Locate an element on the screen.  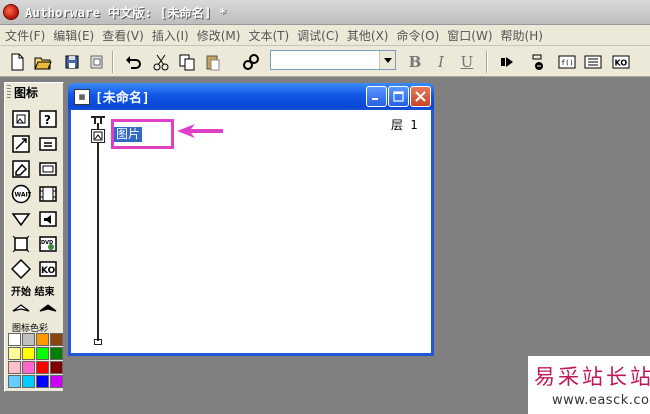
watermark: 易采站长站 www.easck.com is located at coordinates (589, 385).